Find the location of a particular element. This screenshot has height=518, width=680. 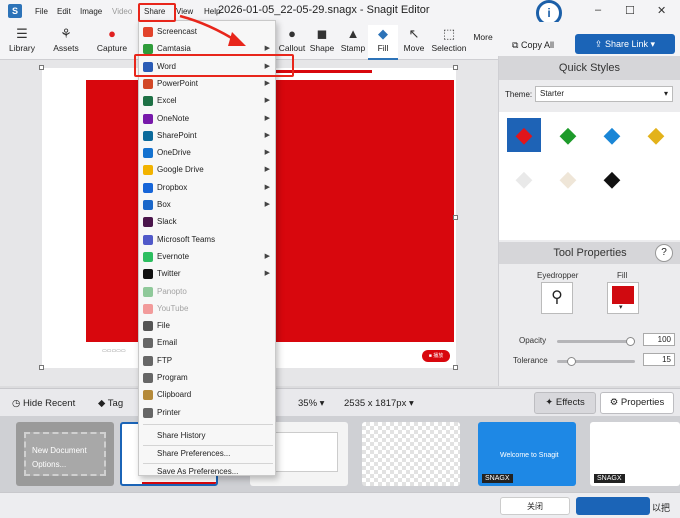

zoom-select: 35% ▾ is located at coordinates (311, 403).